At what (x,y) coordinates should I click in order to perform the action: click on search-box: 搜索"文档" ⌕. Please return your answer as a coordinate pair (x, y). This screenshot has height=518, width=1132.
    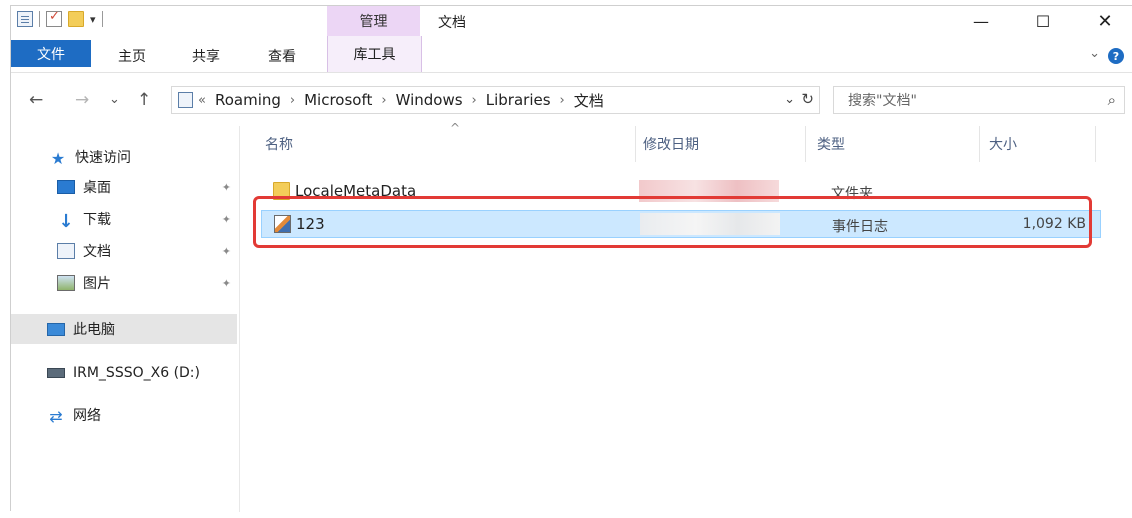
    Looking at the image, I should click on (979, 100).